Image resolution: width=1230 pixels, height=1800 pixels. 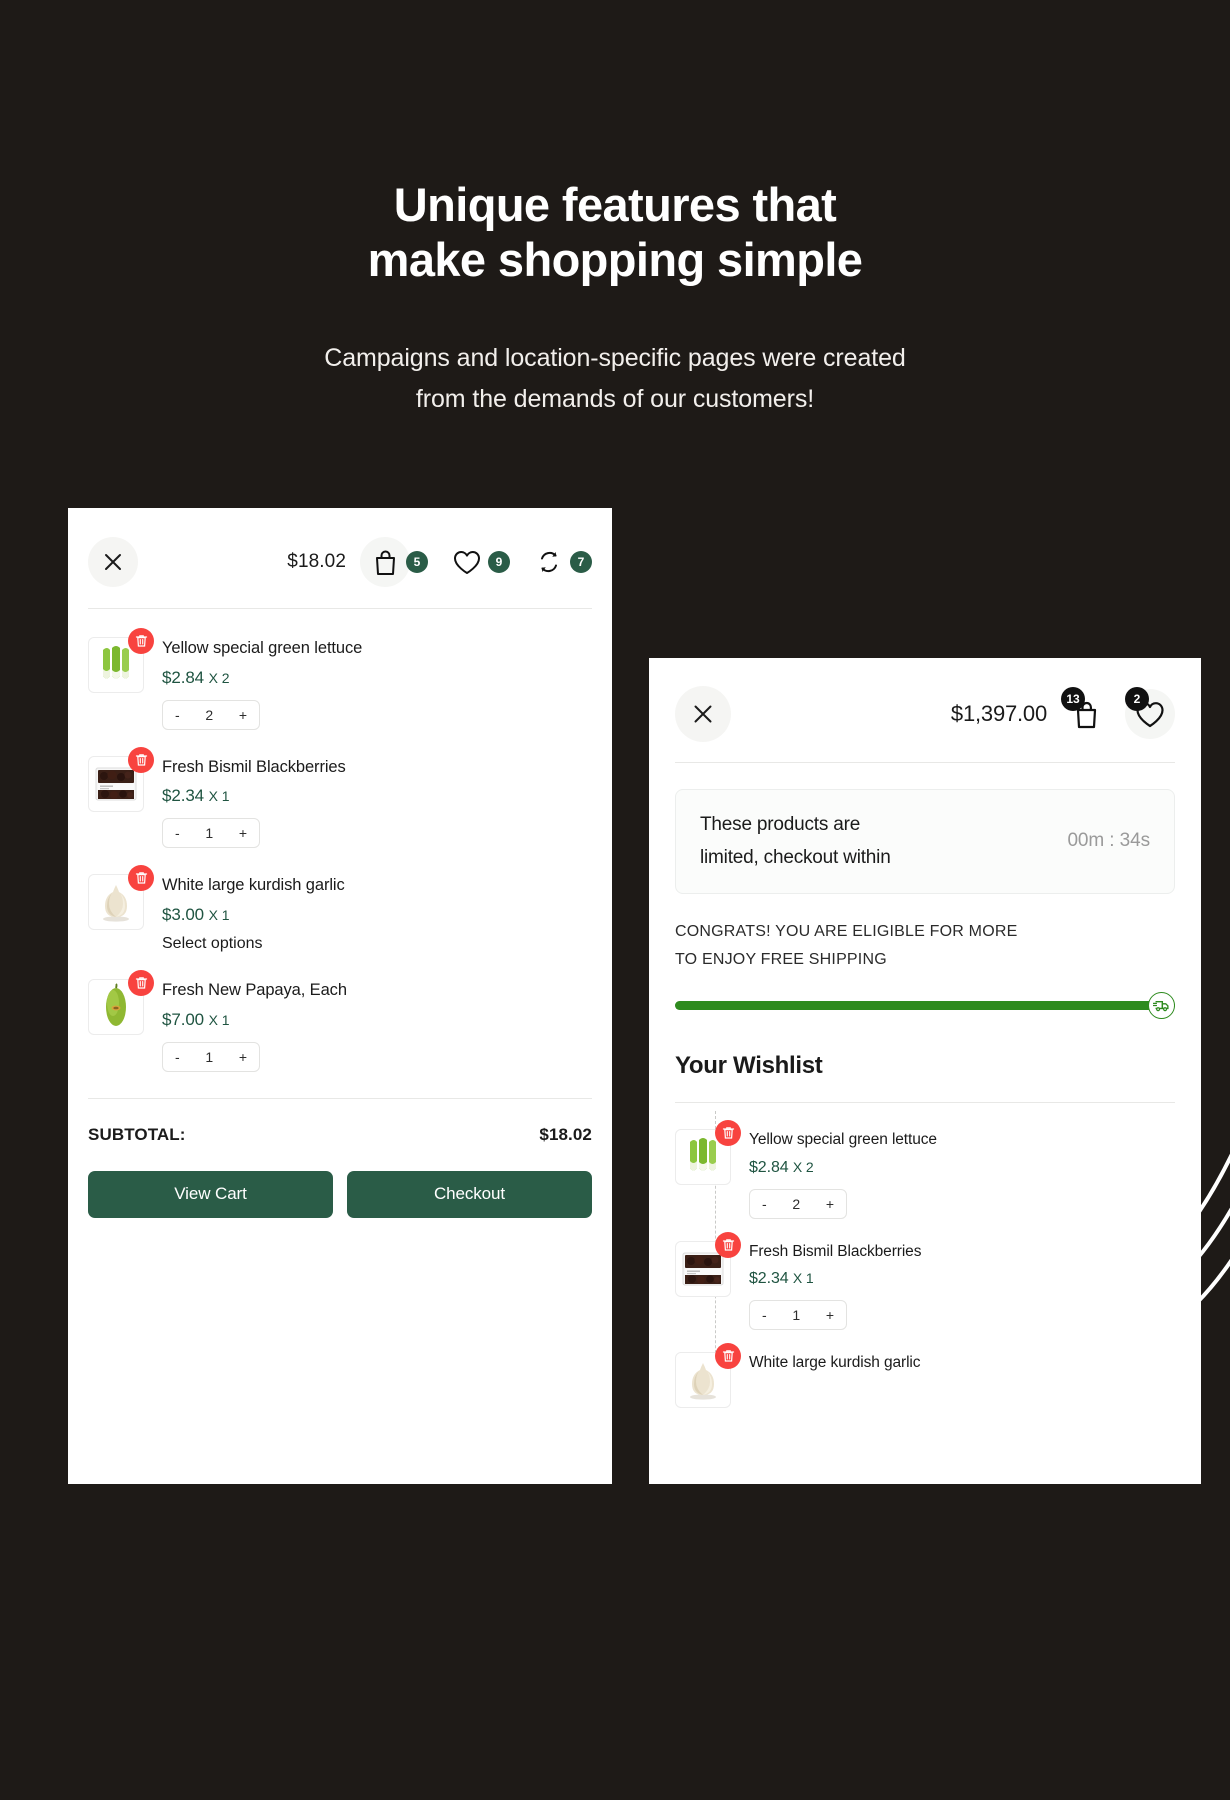 I want to click on free-shipping-progress, so click(x=925, y=1005).